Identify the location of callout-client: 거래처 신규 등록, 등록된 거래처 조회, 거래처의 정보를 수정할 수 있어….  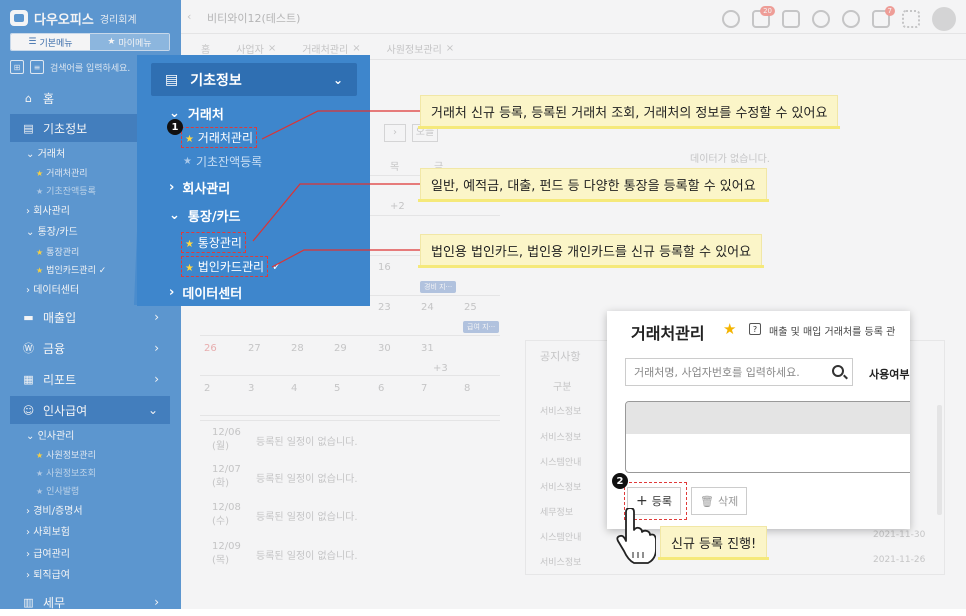
(629, 112).